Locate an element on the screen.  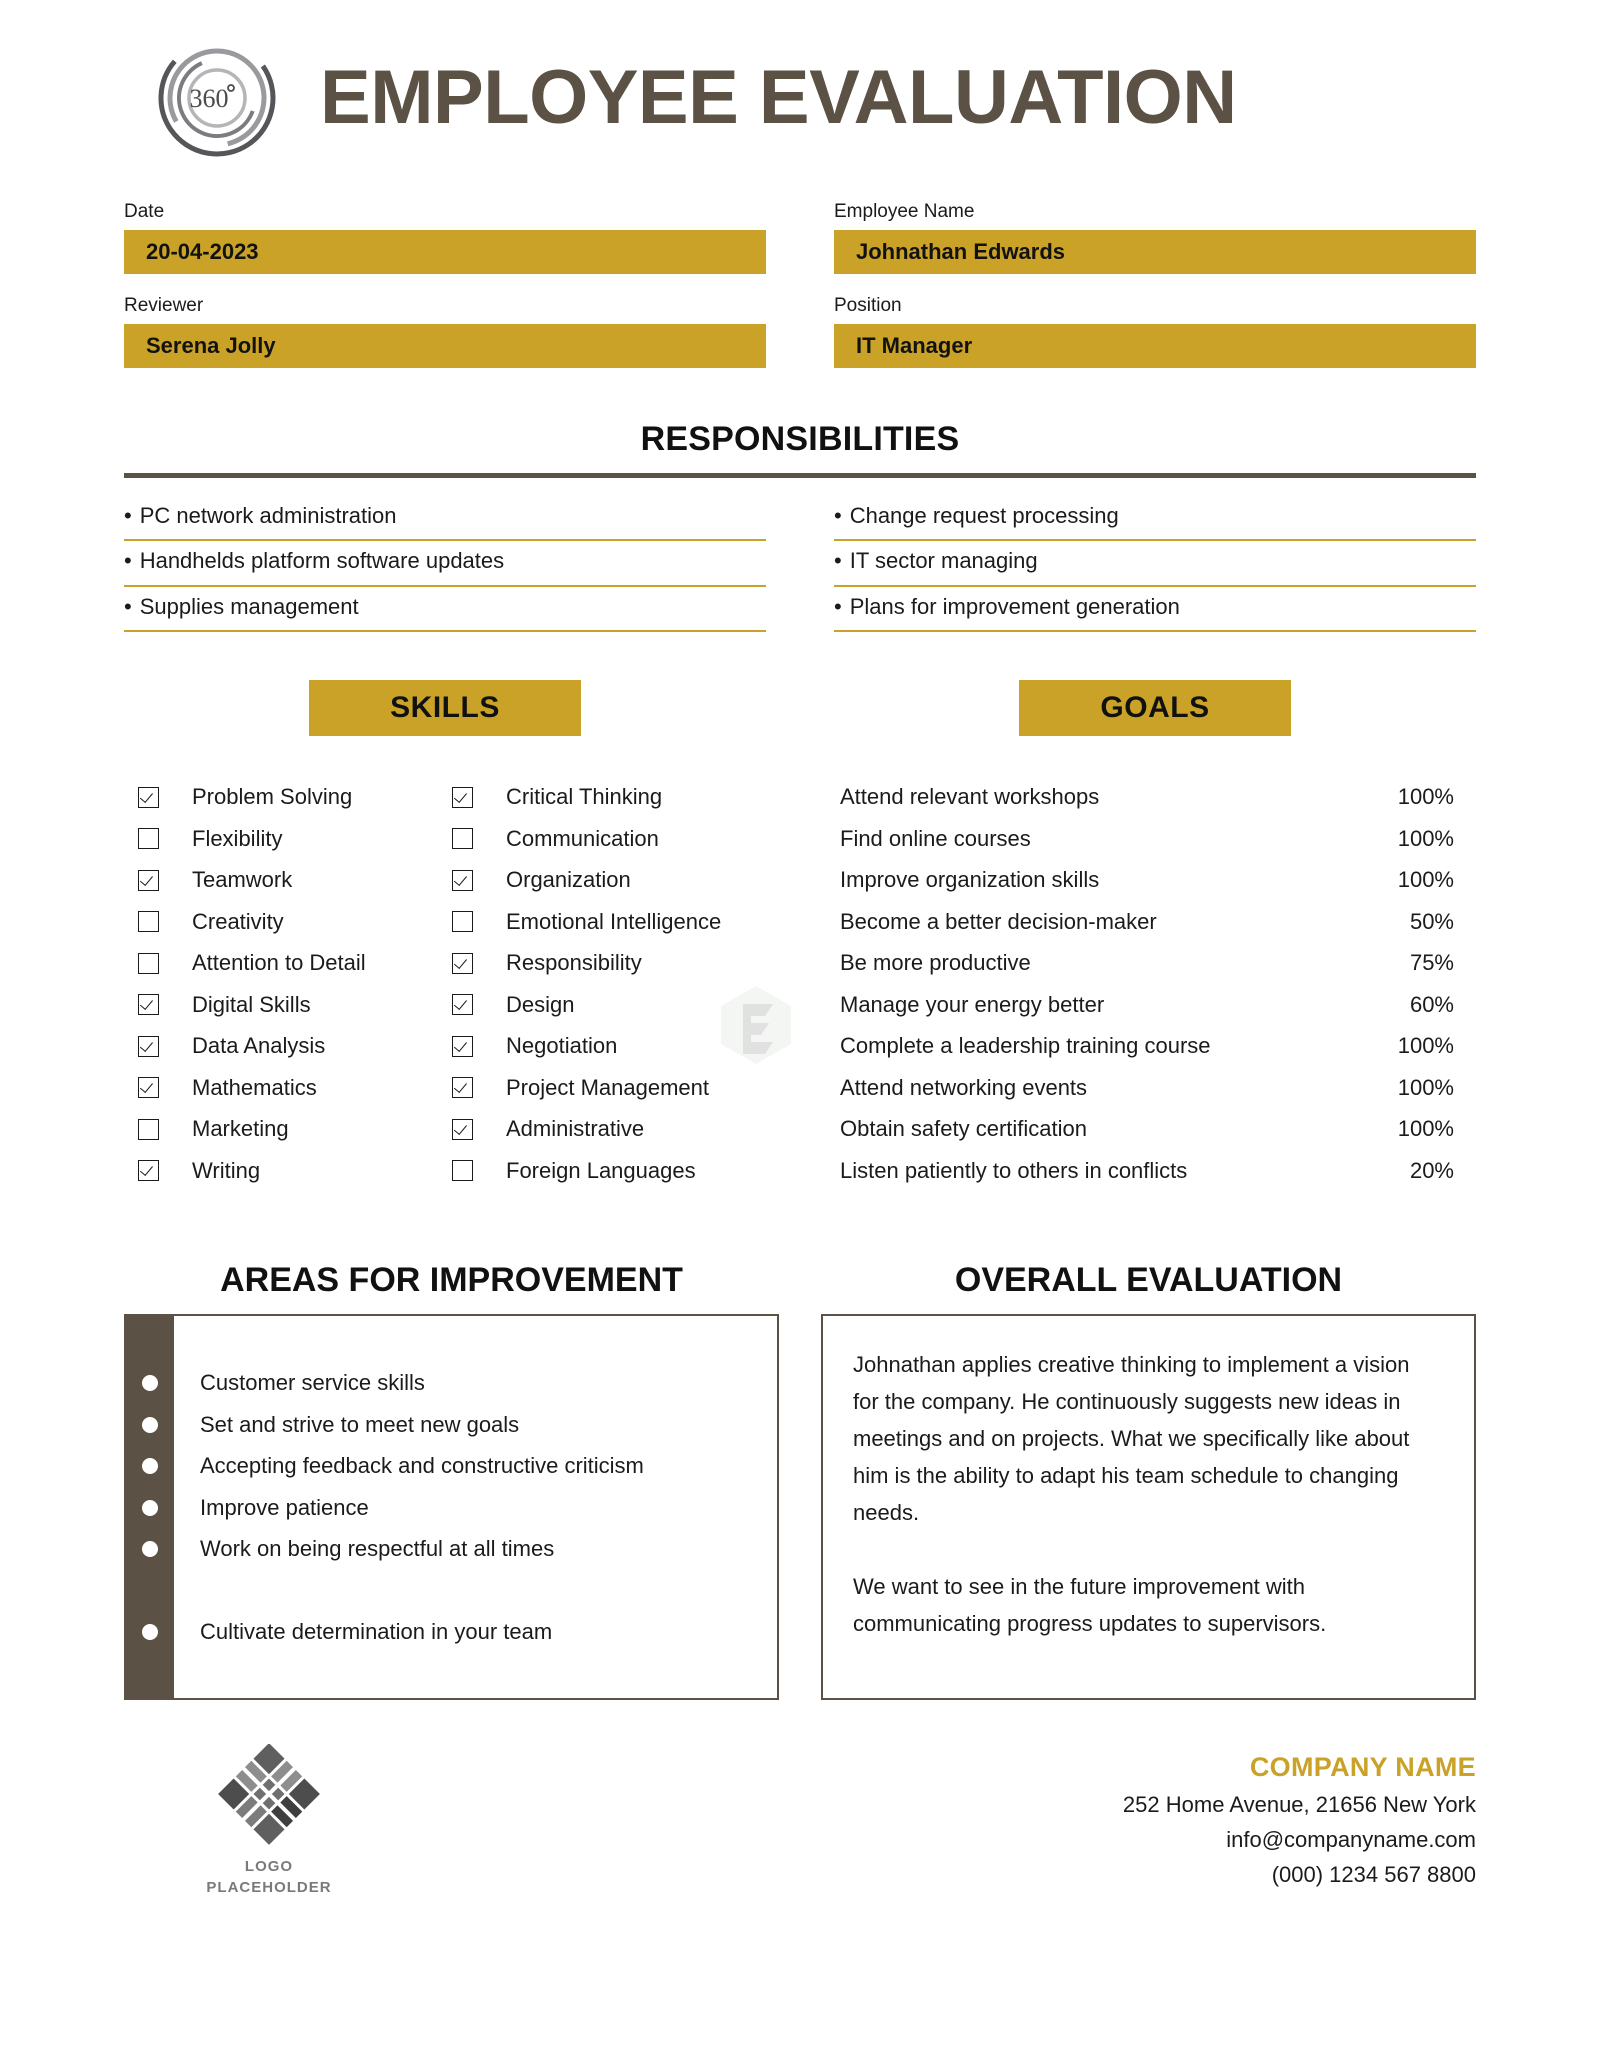
skill-row: Marketing is located at coordinates (295, 1129).